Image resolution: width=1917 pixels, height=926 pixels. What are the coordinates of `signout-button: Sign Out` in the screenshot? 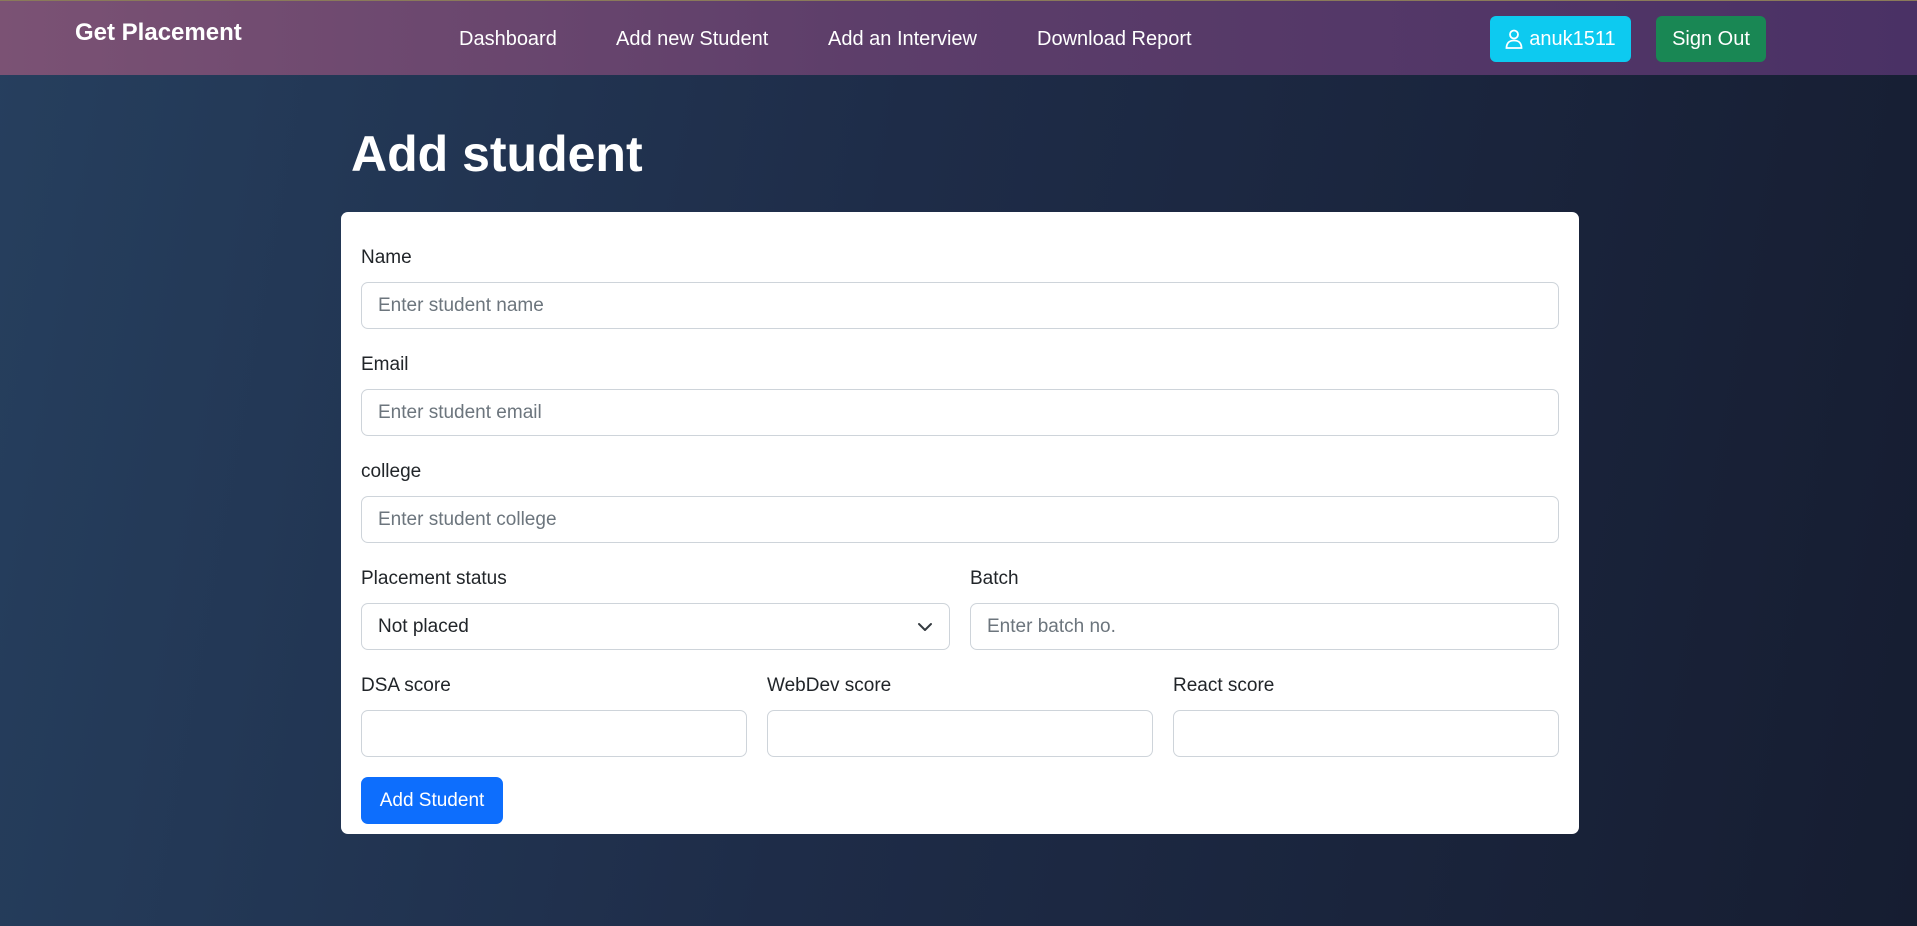 It's located at (1711, 39).